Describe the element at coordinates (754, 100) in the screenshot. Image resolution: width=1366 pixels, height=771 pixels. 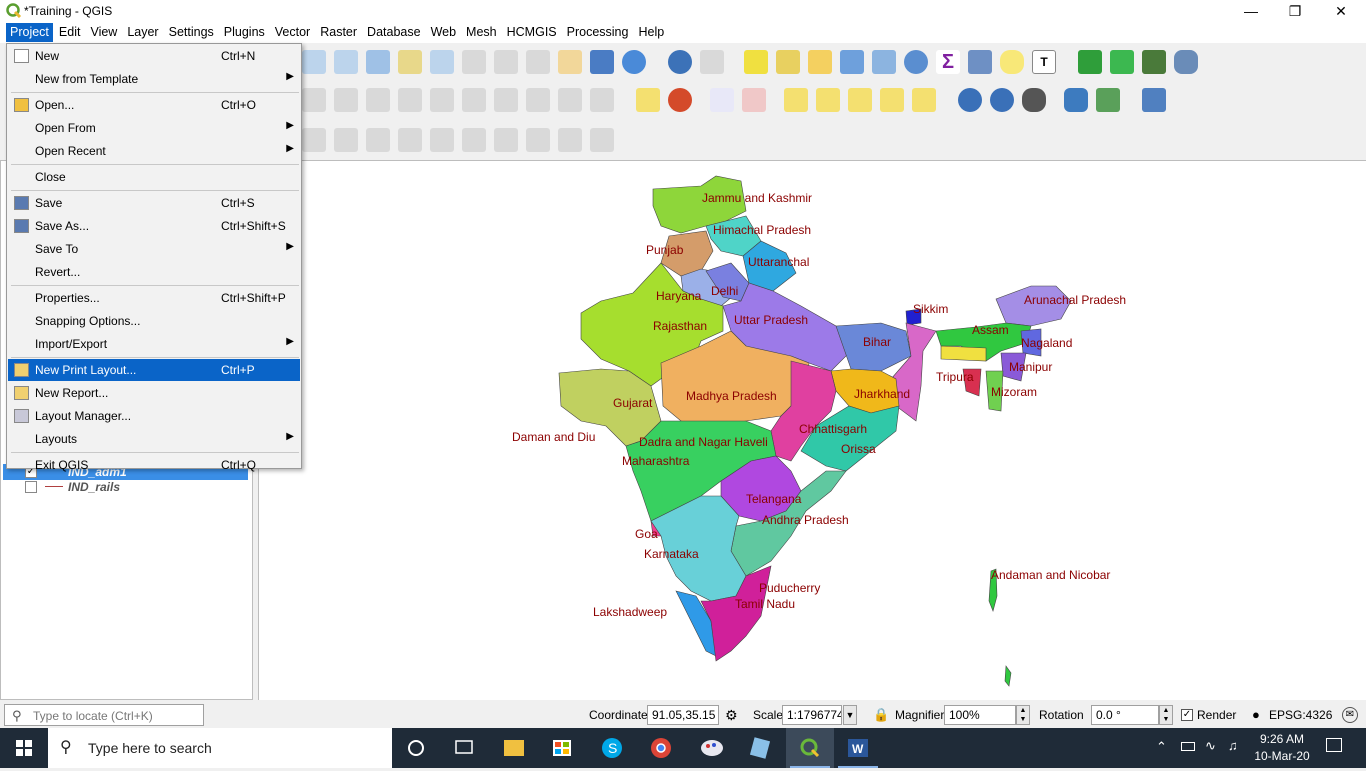
I see `highlight-labels-icon` at that location.